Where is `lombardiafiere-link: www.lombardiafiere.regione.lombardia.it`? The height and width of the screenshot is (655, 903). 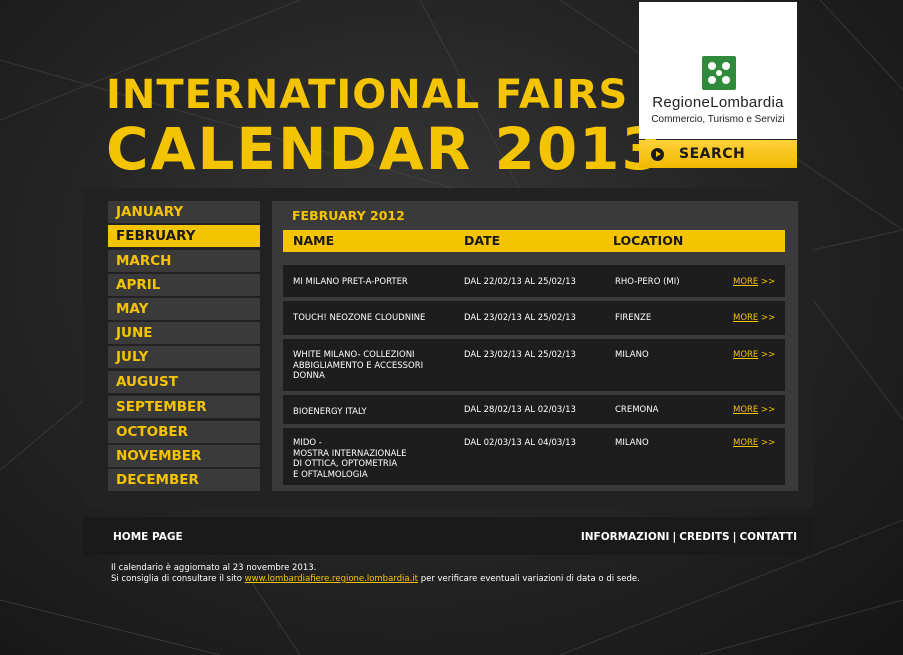 lombardiafiere-link: www.lombardiafiere.regione.lombardia.it is located at coordinates (331, 579).